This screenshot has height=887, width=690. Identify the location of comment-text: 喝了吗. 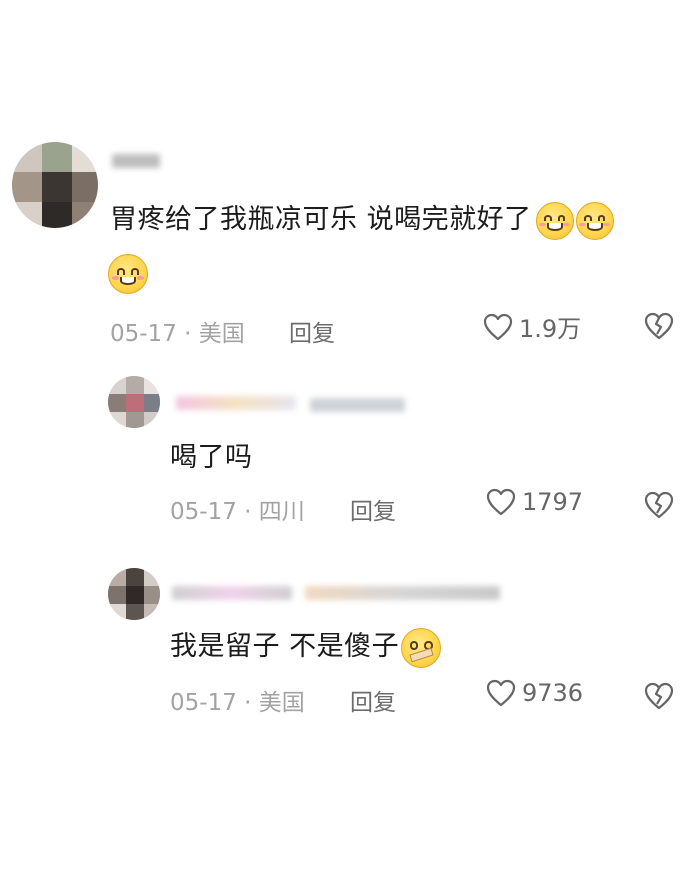
(211, 457).